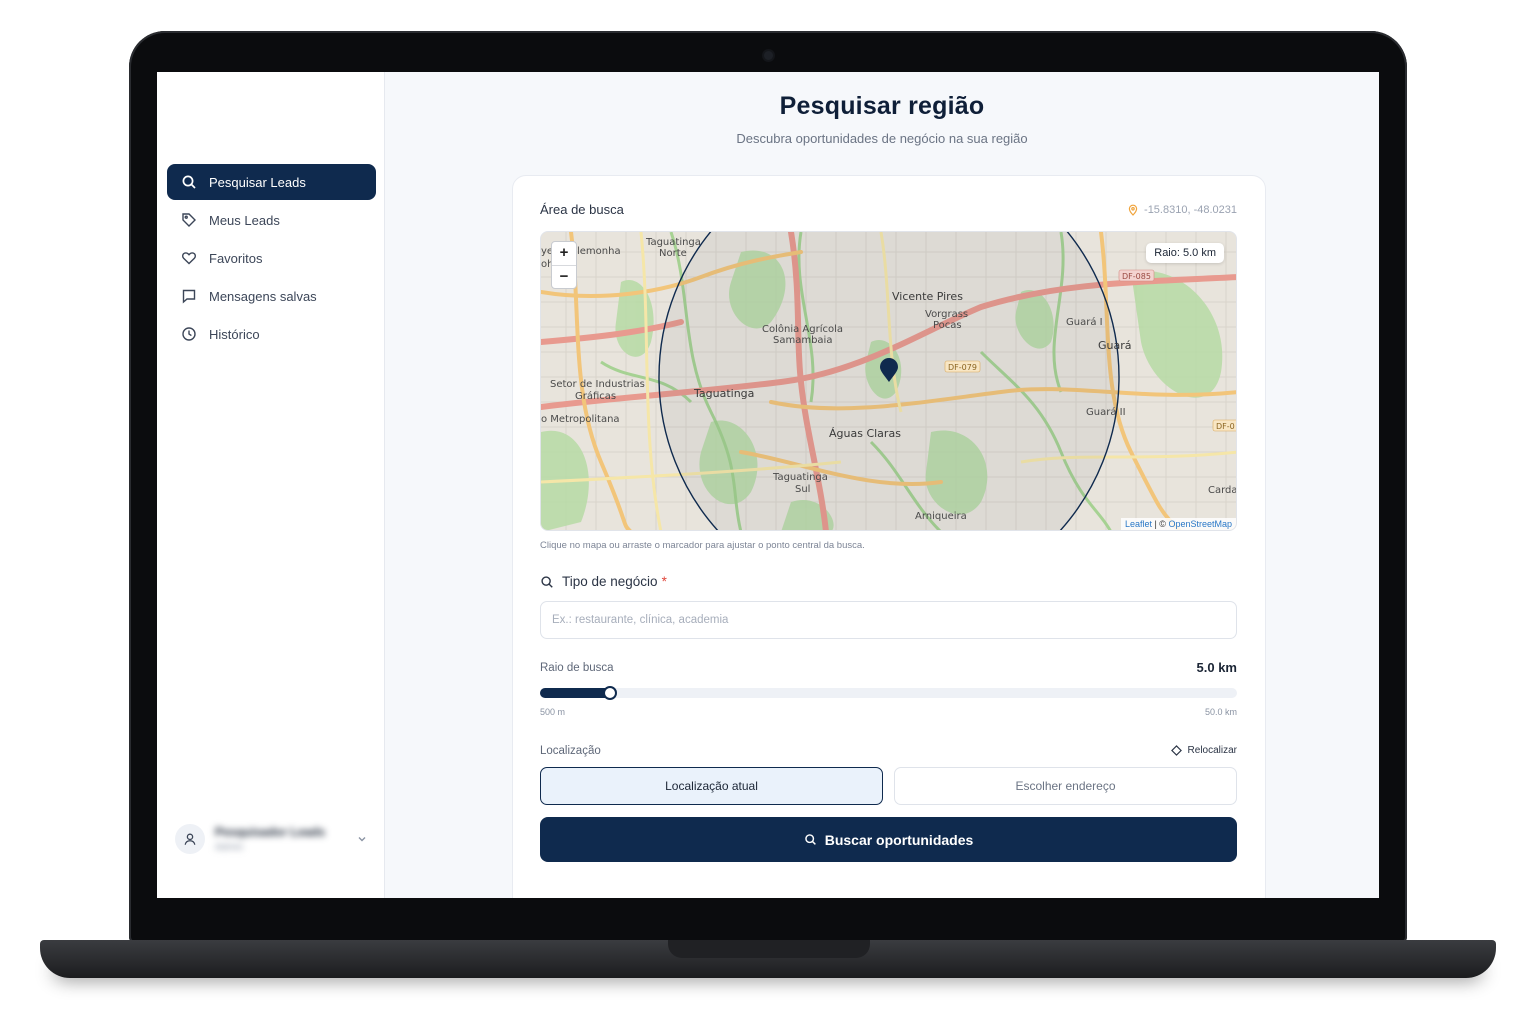 The image size is (1536, 1024). What do you see at coordinates (564, 253) in the screenshot?
I see `zoom-in-button: +` at bounding box center [564, 253].